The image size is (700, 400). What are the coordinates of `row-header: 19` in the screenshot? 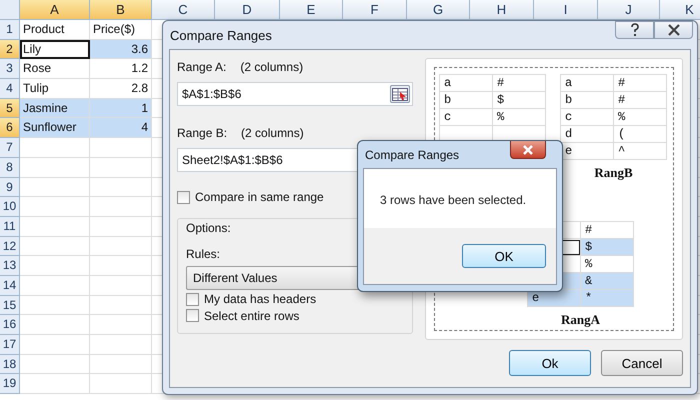 It's located at (10, 384).